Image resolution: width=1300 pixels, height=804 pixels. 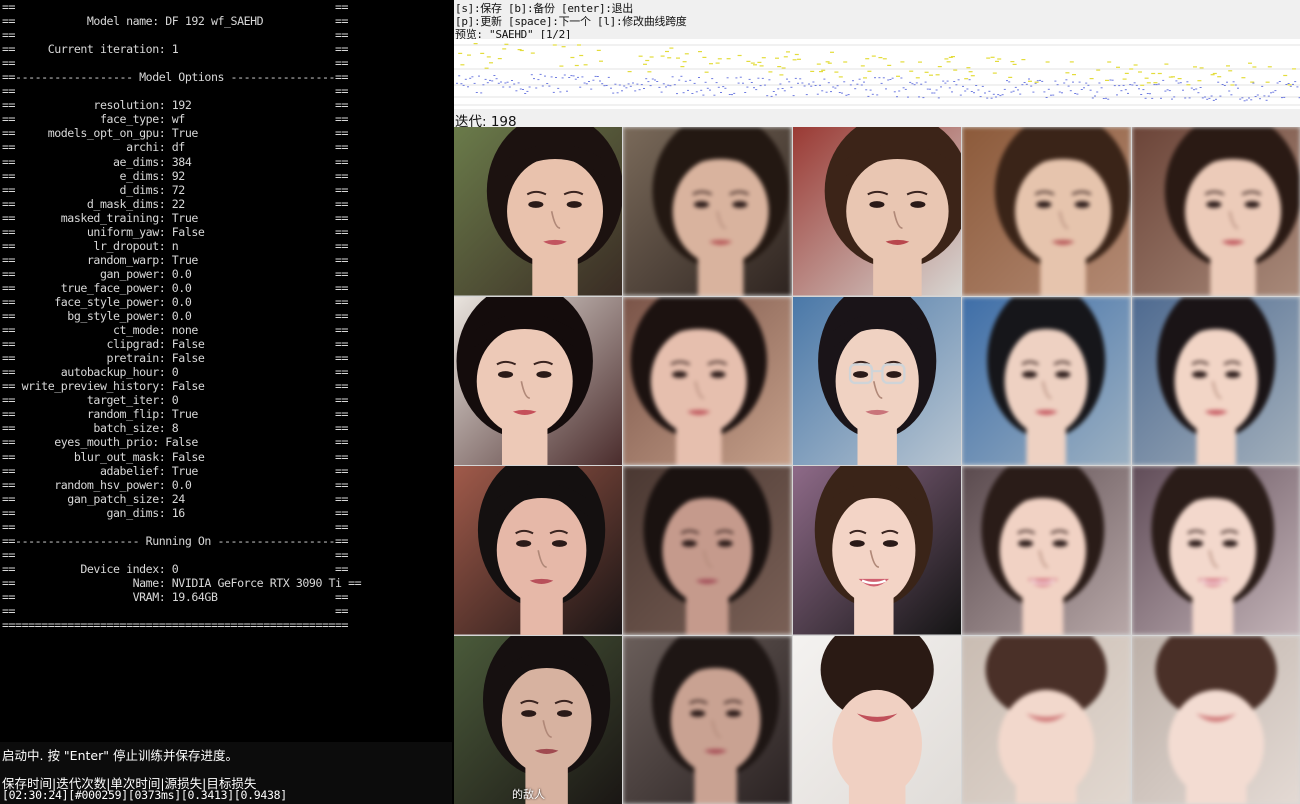 What do you see at coordinates (120, 755) in the screenshot?
I see `status-message: 启动中. 按 "Enter" 停止训练并保存进度。` at bounding box center [120, 755].